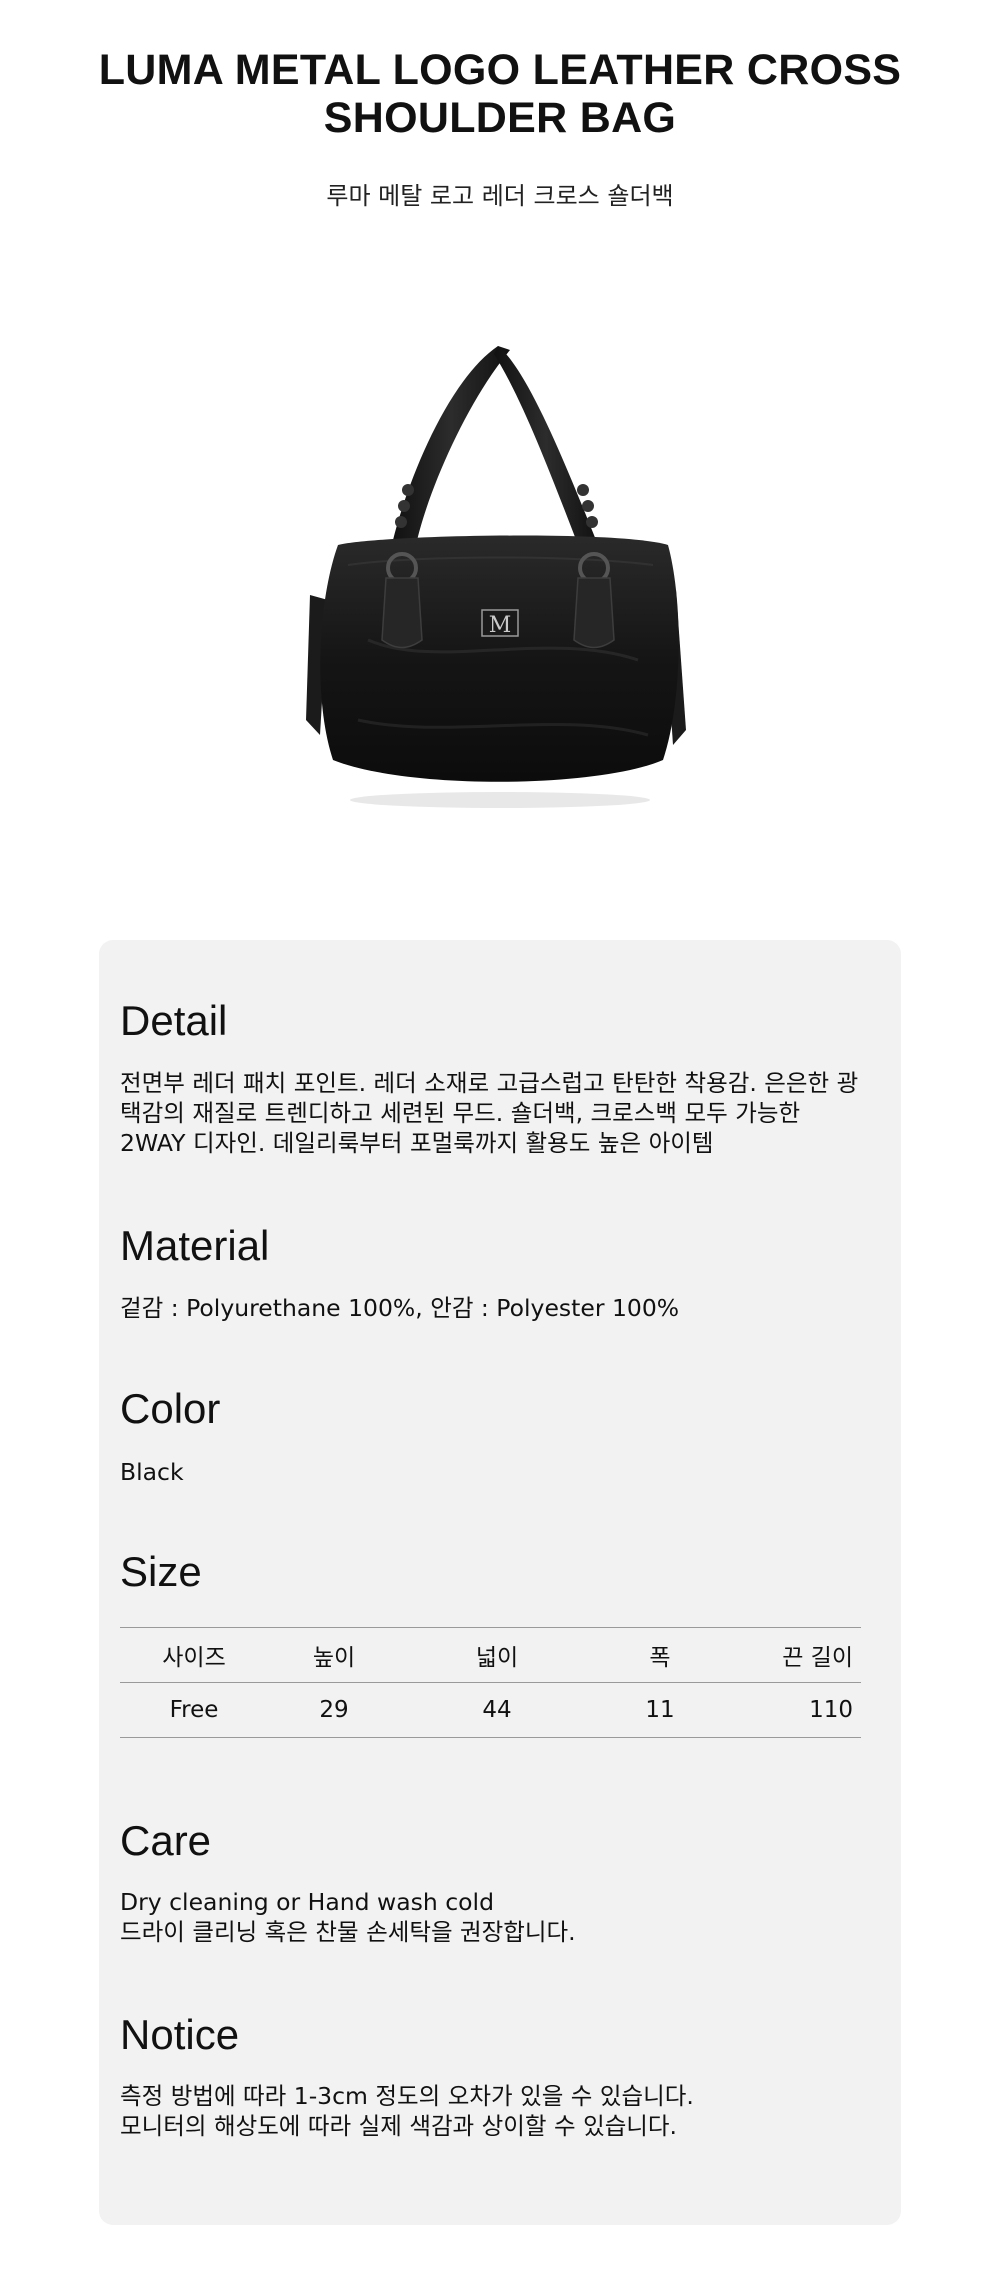 The width and height of the screenshot is (1000, 2272). I want to click on product-subtitle: 루마 메탈 로고 레더 크로스 숄더백, so click(500, 196).